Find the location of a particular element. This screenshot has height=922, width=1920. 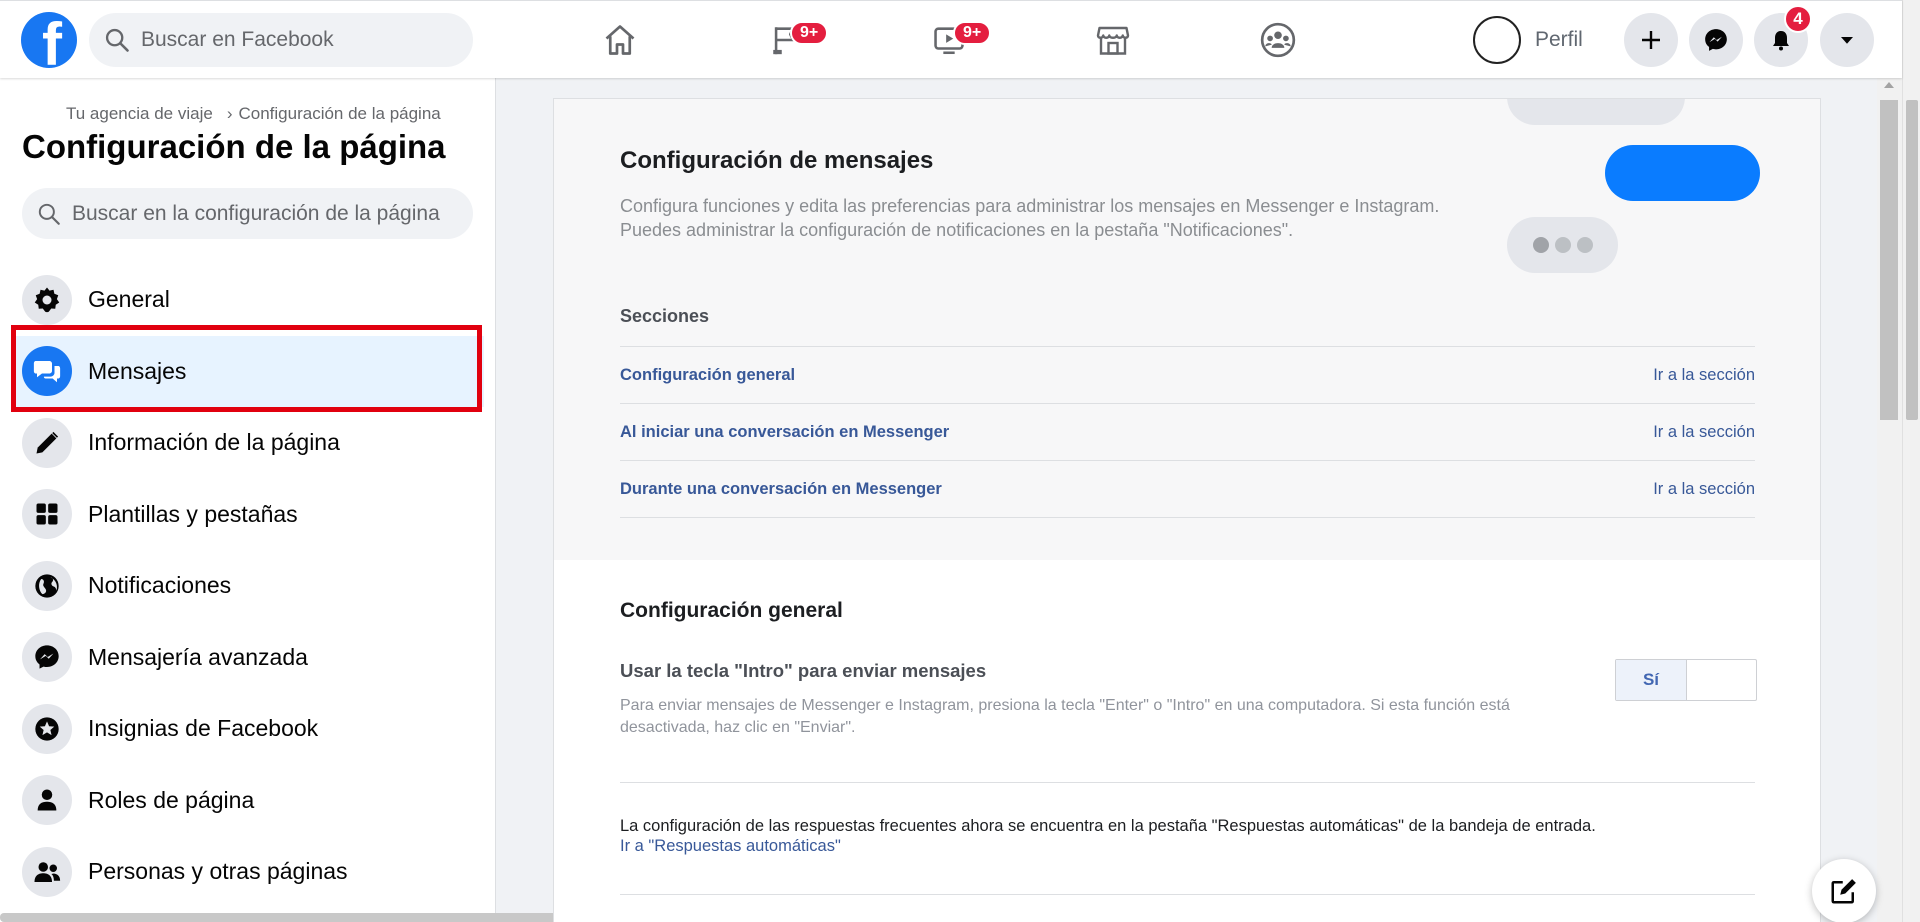

home-icon is located at coordinates (620, 40).